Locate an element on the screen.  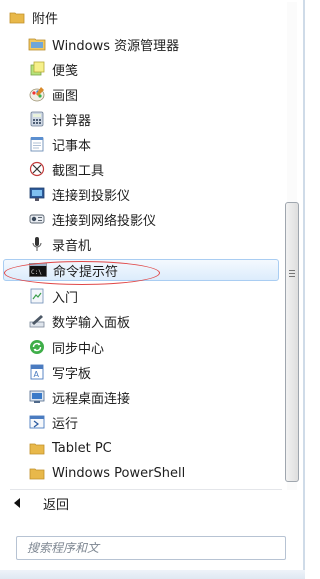
scroll-thumb is located at coordinates (292, 342).